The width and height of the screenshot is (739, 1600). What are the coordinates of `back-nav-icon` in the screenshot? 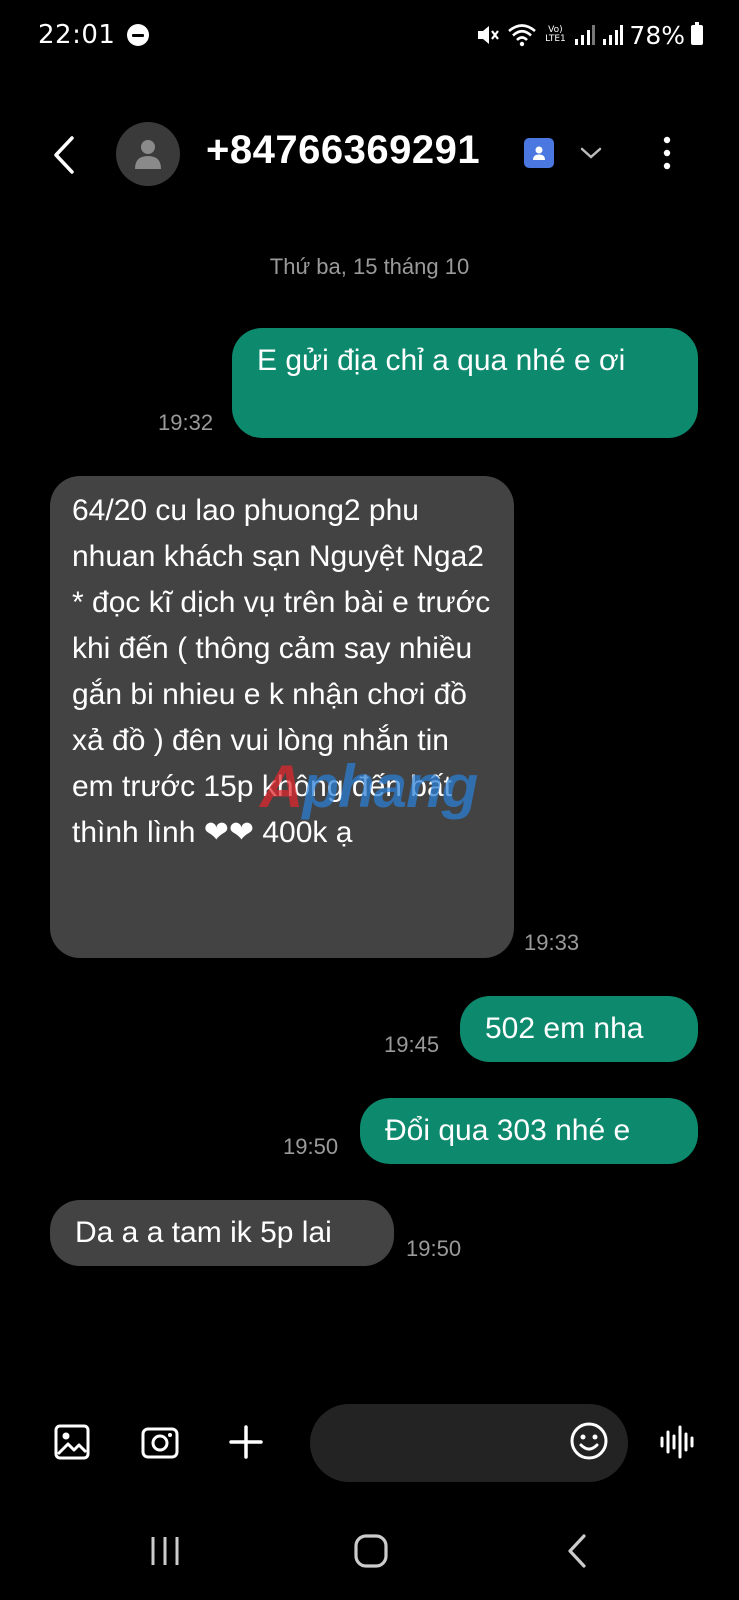 It's located at (577, 1551).